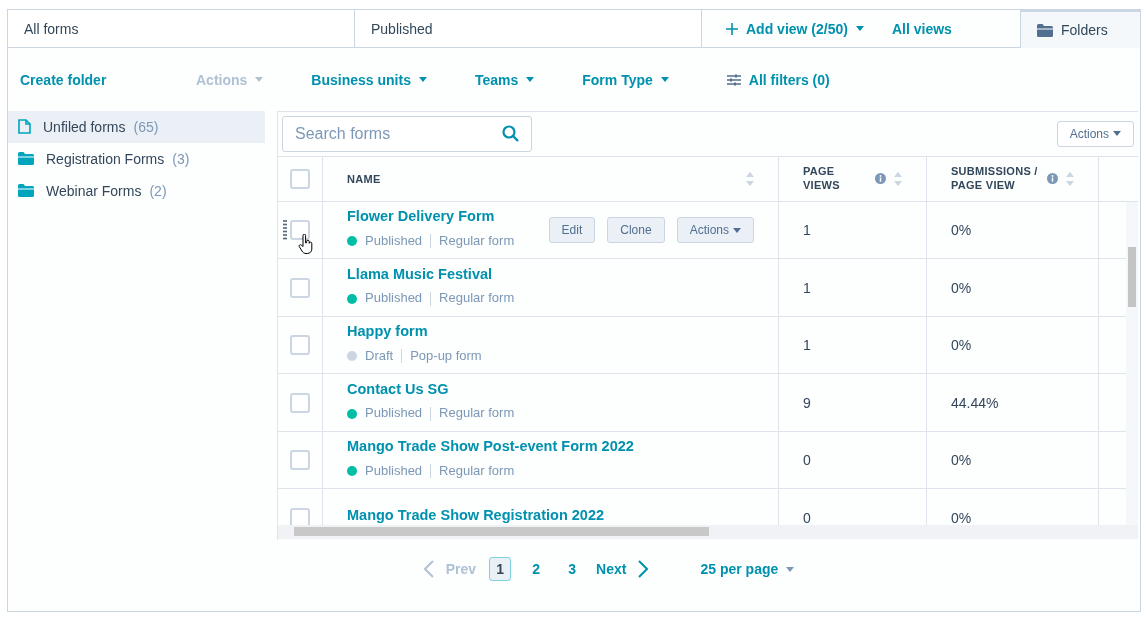  What do you see at coordinates (136, 158) in the screenshot?
I see `folder-item: Registration Forms (3)` at bounding box center [136, 158].